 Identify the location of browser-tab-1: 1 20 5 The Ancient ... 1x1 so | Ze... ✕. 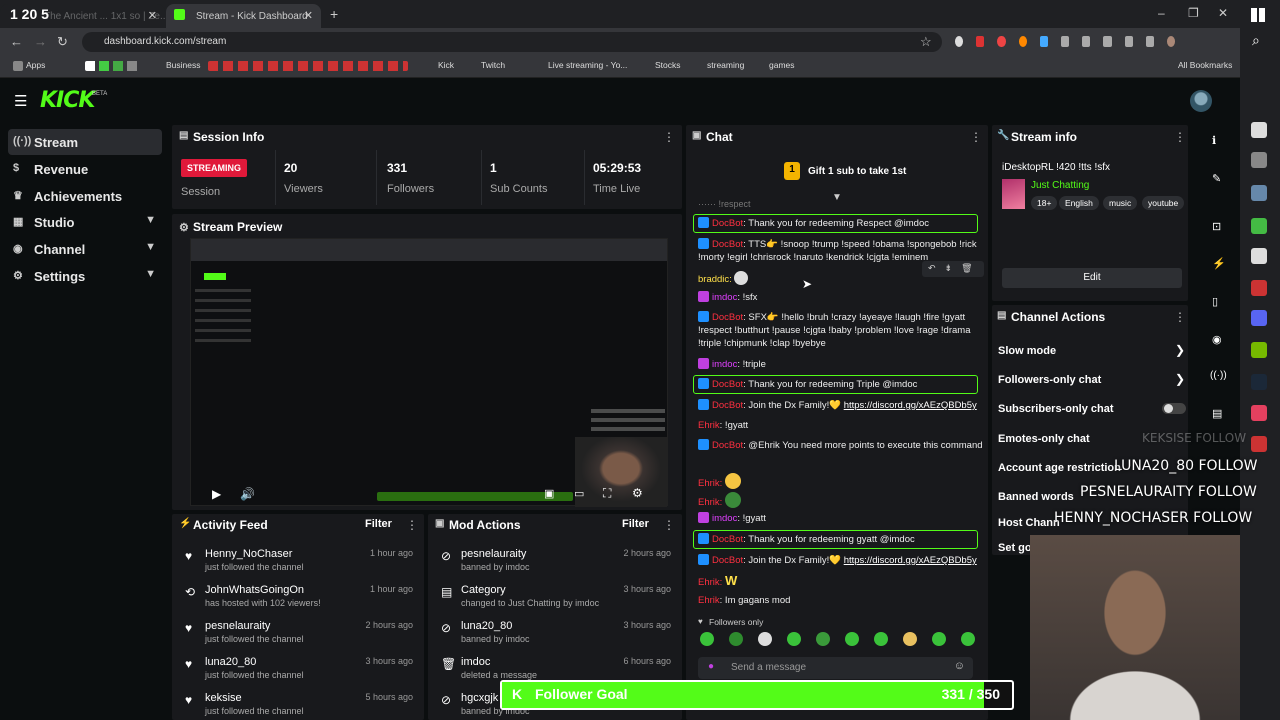
(82, 16).